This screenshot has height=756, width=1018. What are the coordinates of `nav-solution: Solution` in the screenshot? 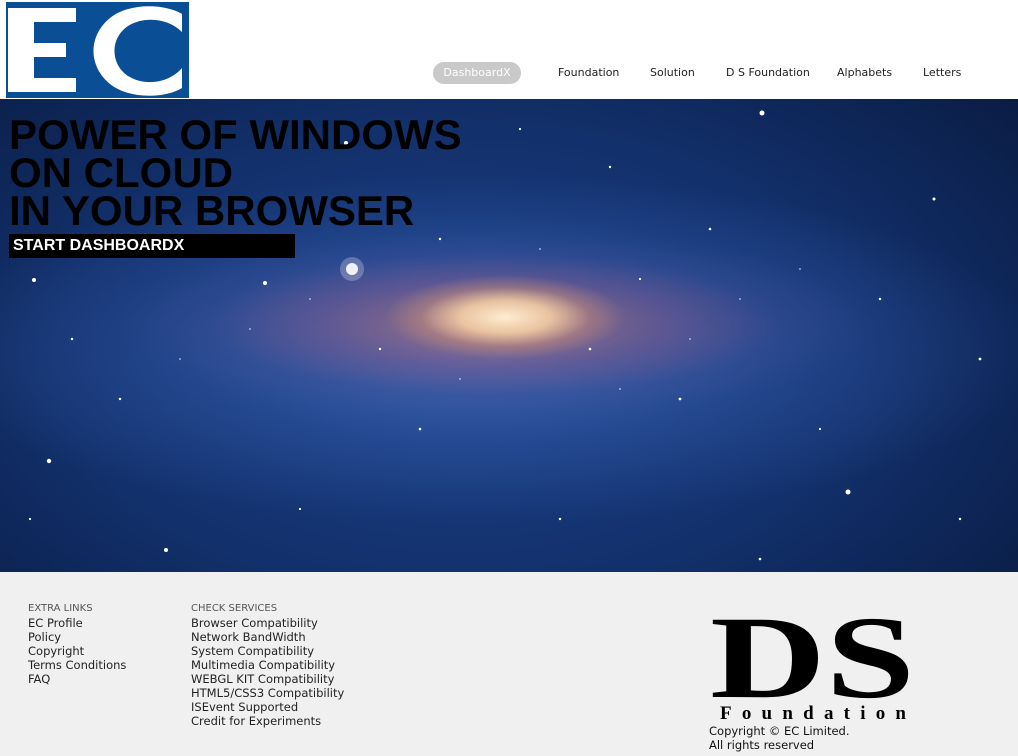 It's located at (672, 73).